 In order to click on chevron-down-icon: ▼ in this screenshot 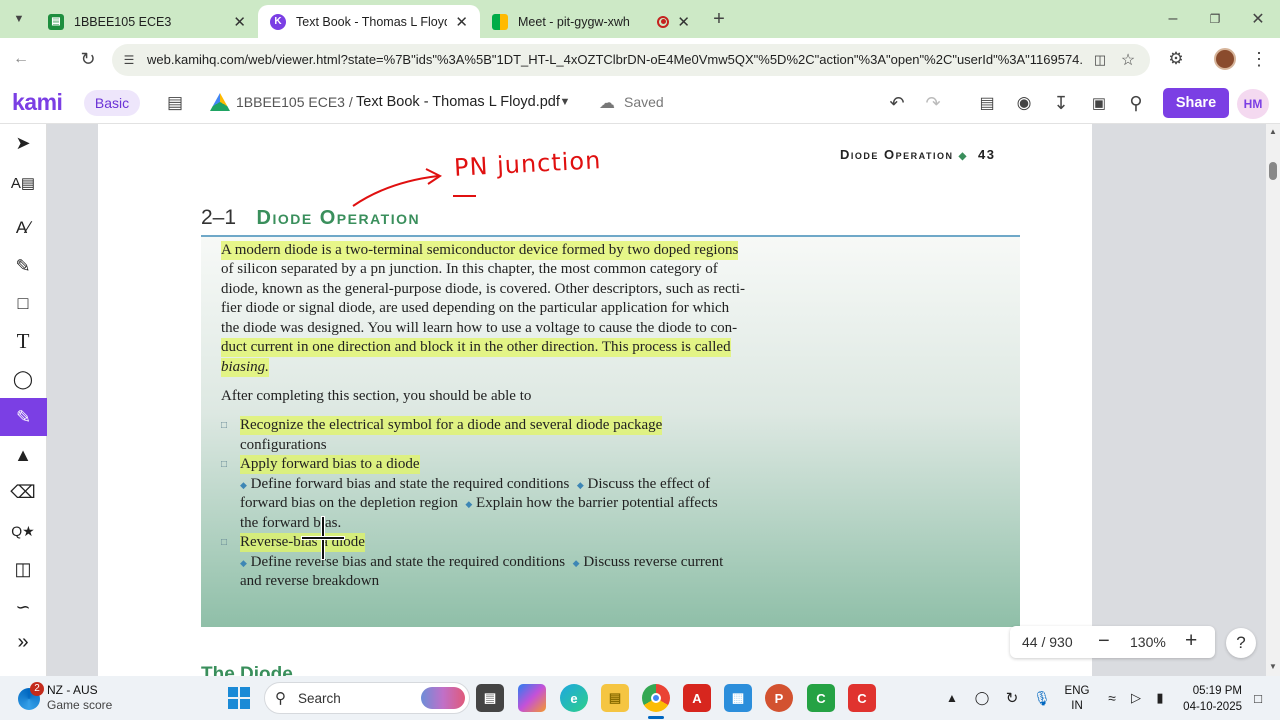, I will do `click(565, 102)`.